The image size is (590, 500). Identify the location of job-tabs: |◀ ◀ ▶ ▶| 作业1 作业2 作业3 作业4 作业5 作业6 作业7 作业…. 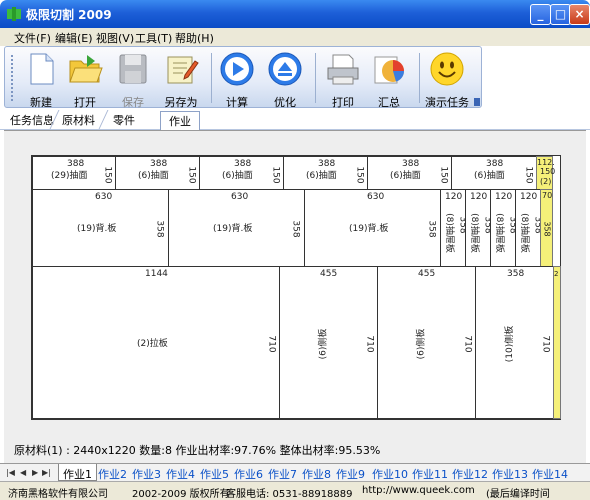
(295, 472).